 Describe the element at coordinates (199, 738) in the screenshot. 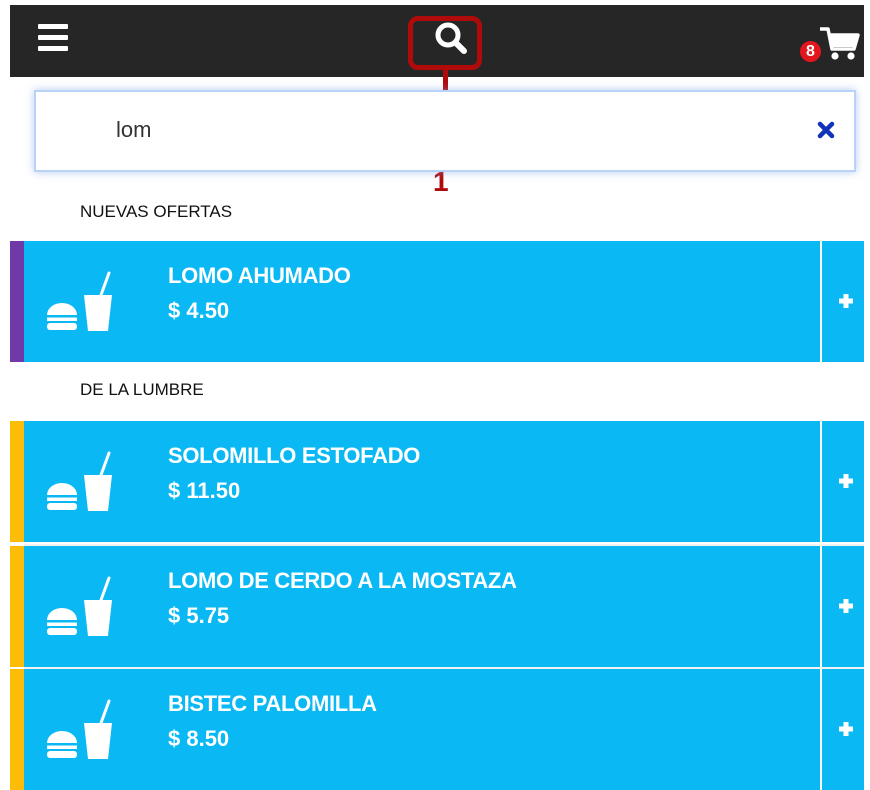

I see `item-price: $ 8.50` at that location.